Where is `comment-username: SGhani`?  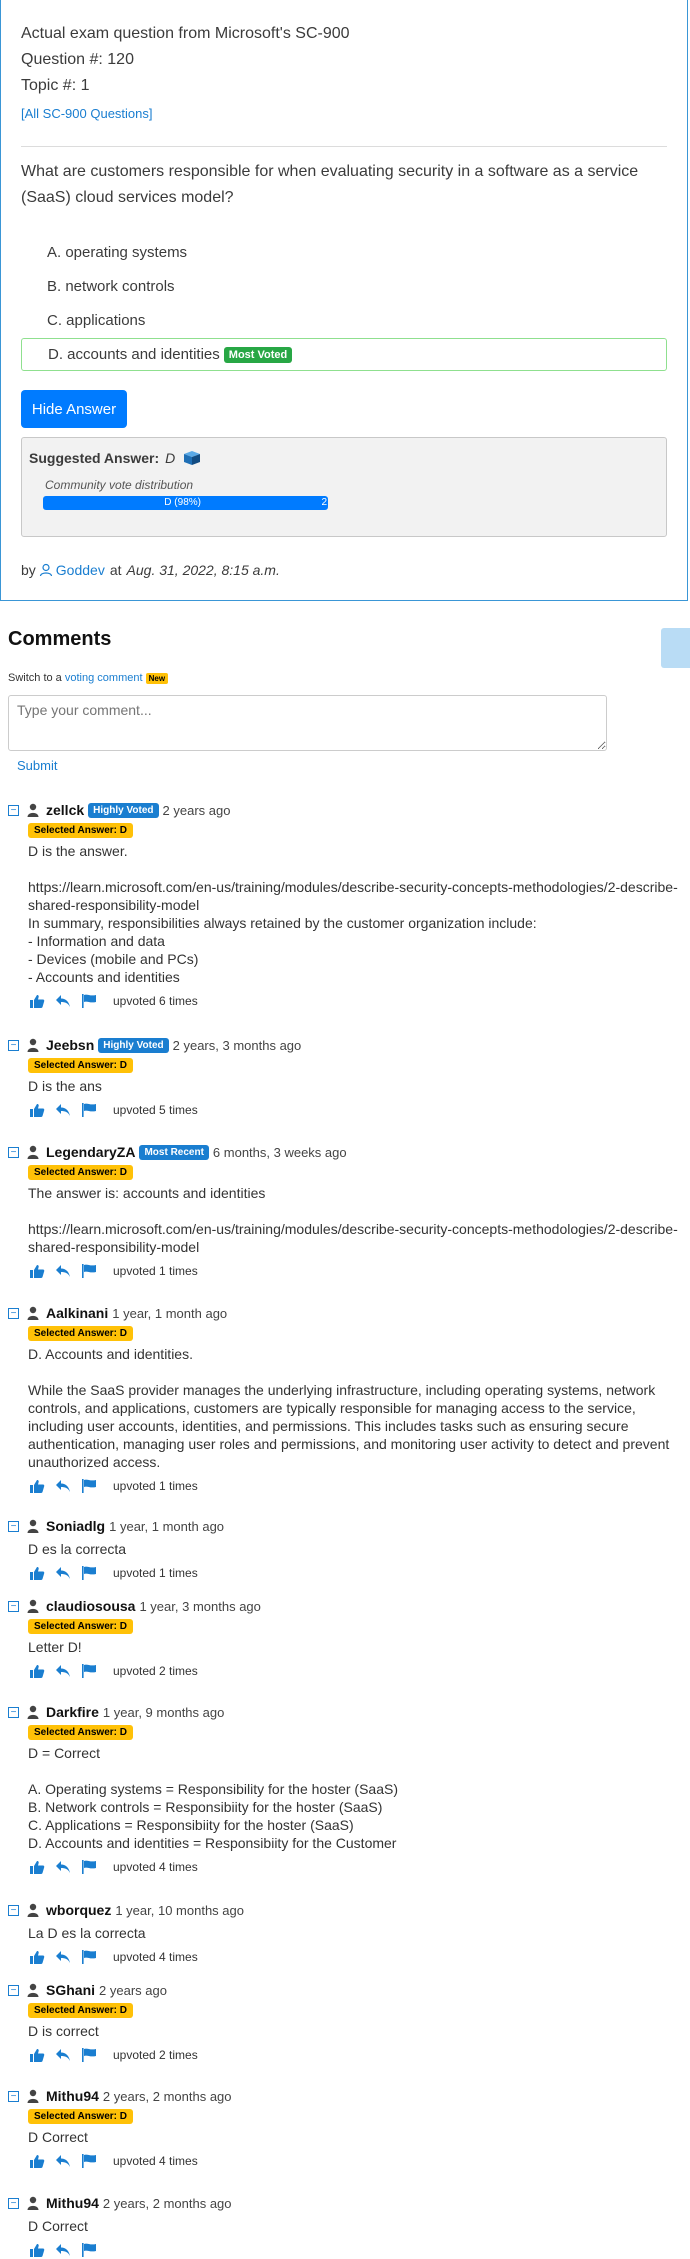
comment-username: SGhani is located at coordinates (70, 1990).